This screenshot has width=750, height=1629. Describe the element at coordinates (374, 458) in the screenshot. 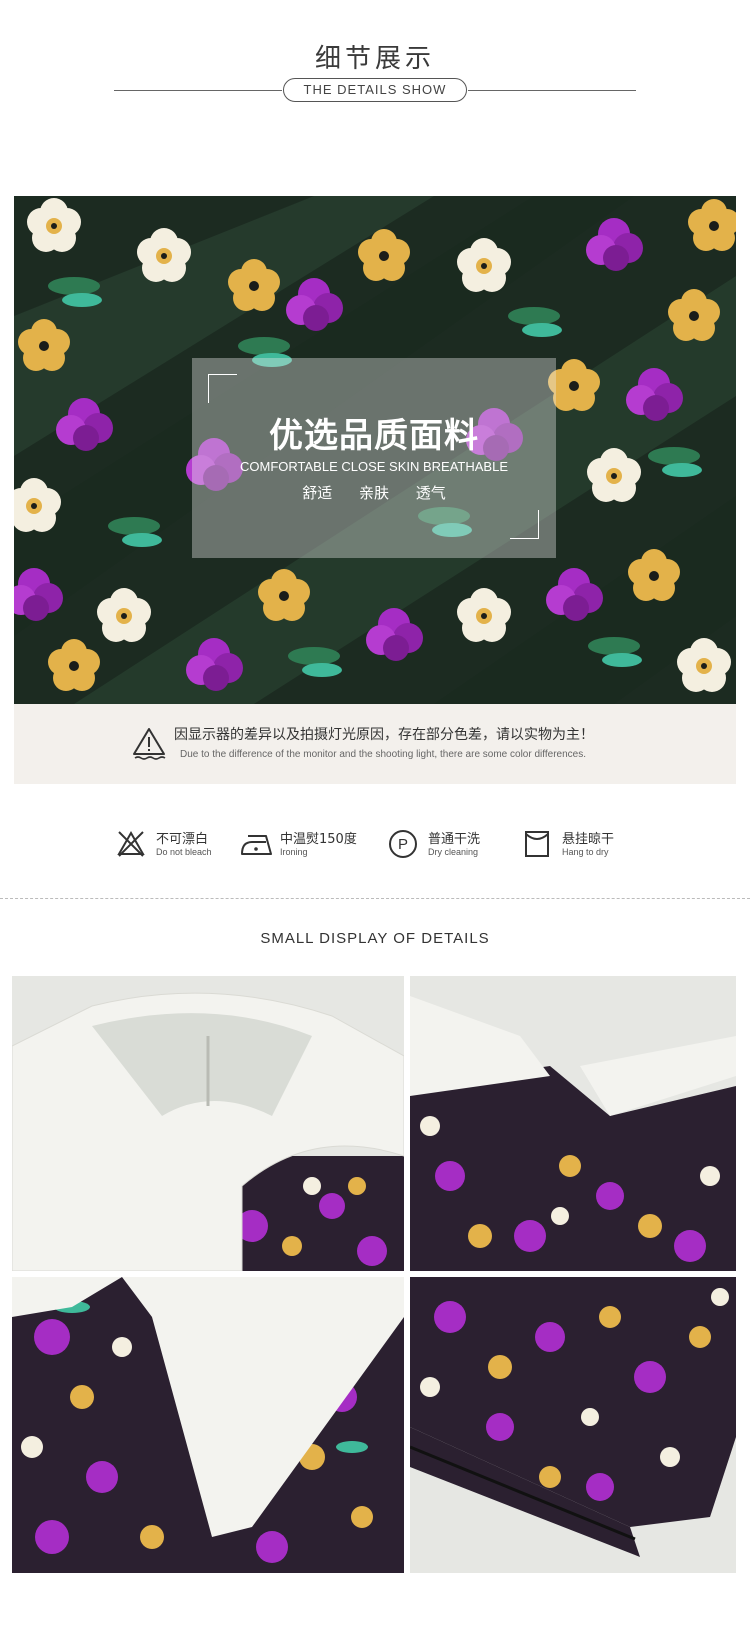

I see `fabric-caption-panel` at that location.